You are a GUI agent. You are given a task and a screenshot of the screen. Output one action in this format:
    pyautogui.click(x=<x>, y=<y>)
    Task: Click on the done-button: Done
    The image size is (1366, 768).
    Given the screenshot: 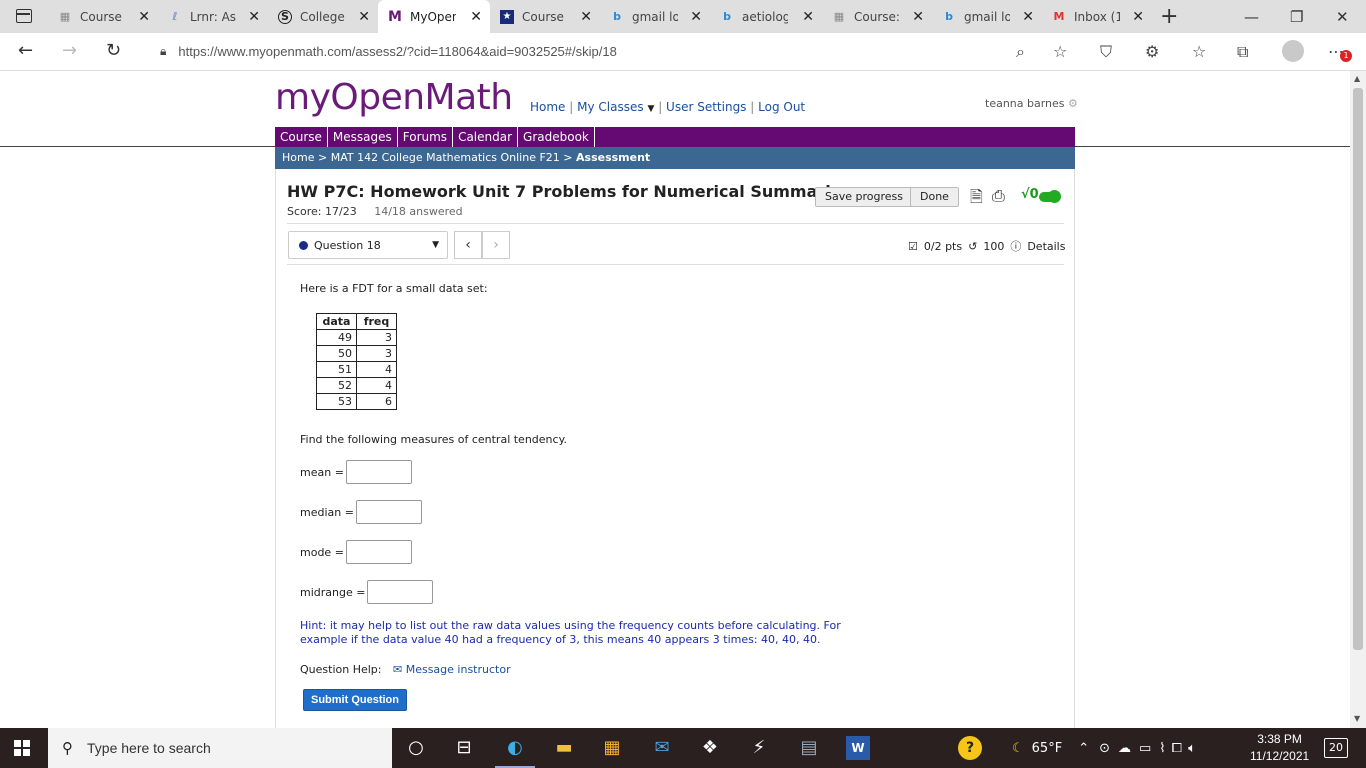 What is the action you would take?
    pyautogui.click(x=934, y=197)
    